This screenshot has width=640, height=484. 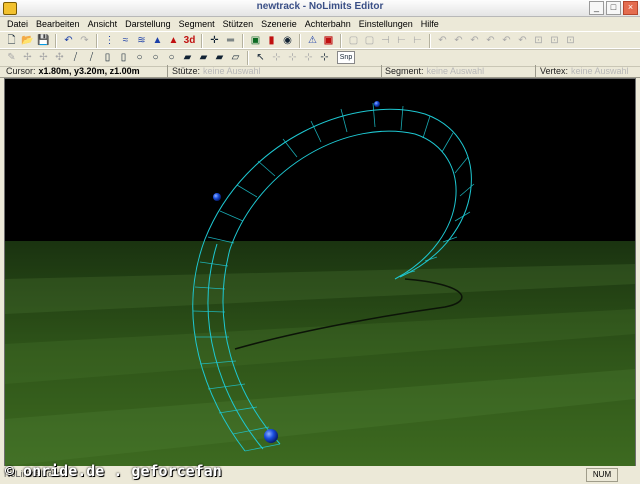 I want to click on maximize-button: □, so click(x=613, y=8).